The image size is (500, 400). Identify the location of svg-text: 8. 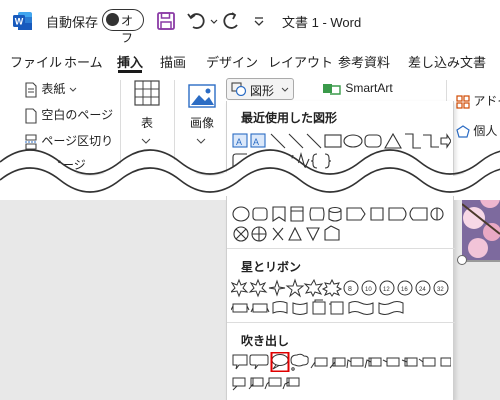
(350, 289).